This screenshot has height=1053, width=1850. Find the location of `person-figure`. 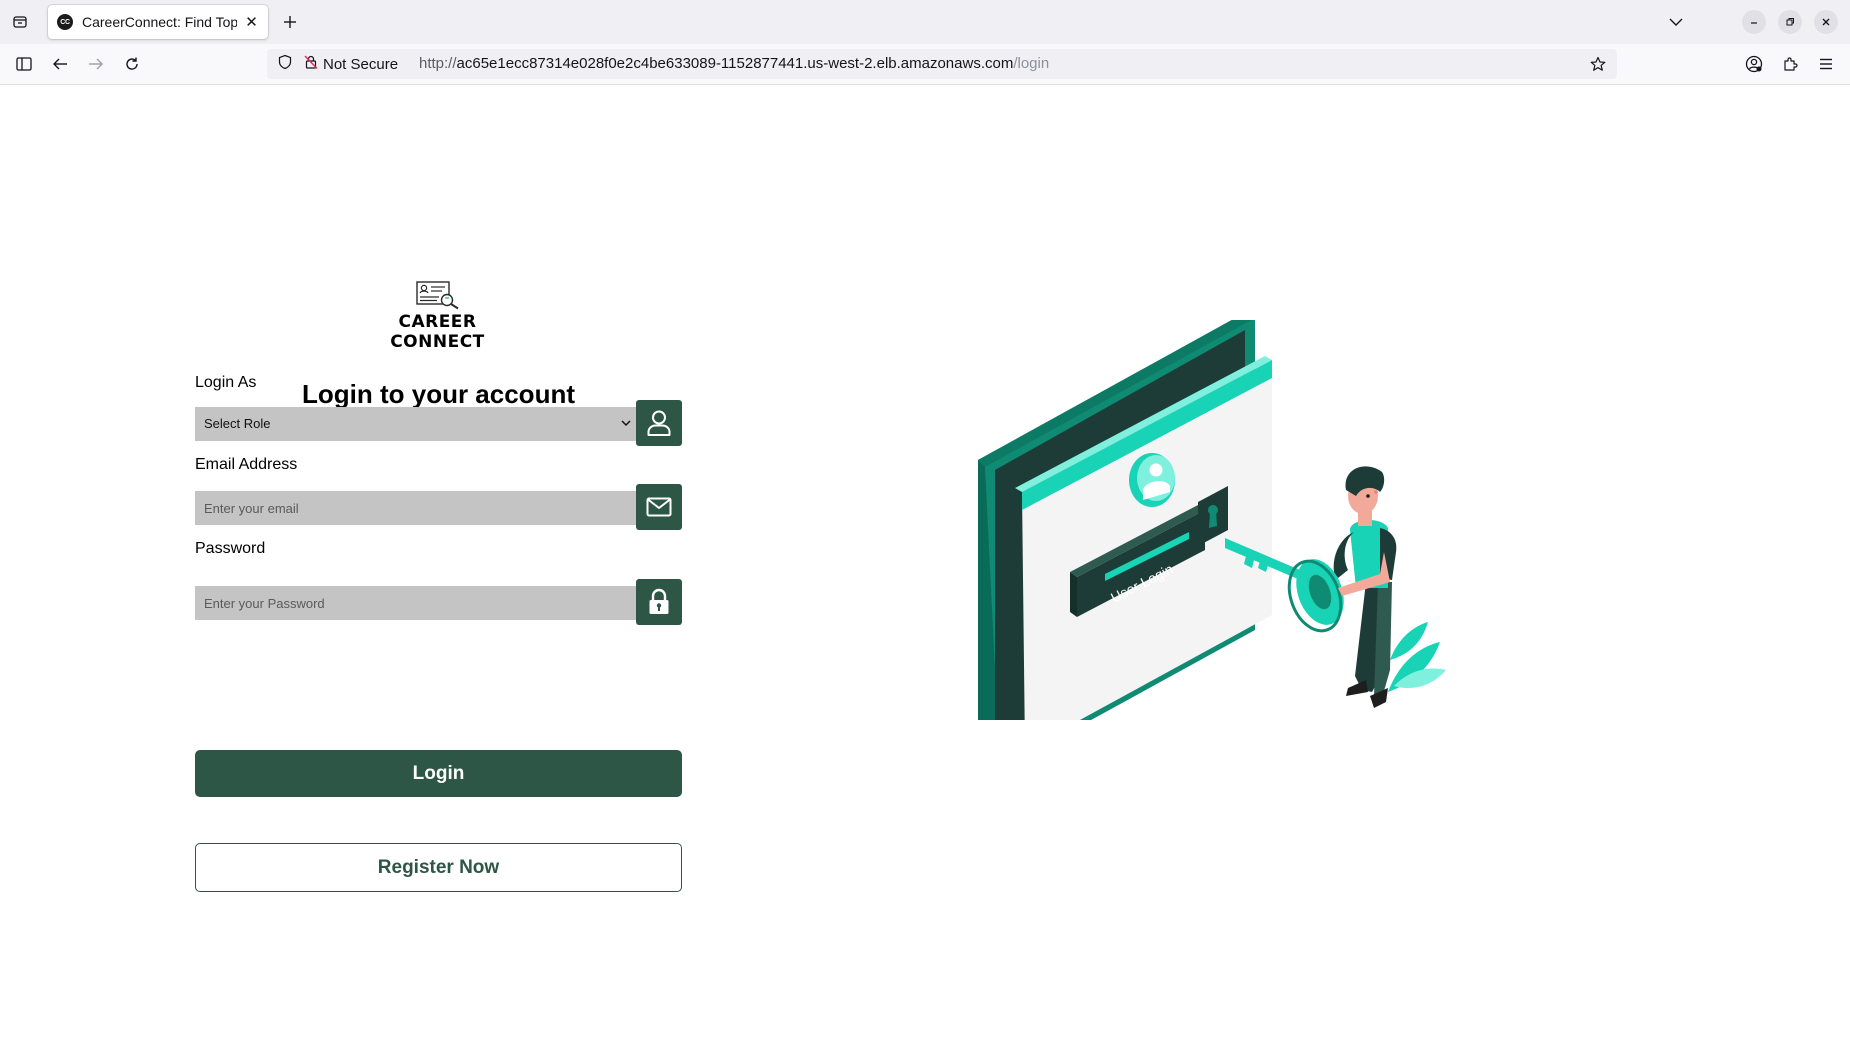

person-figure is located at coordinates (1365, 587).